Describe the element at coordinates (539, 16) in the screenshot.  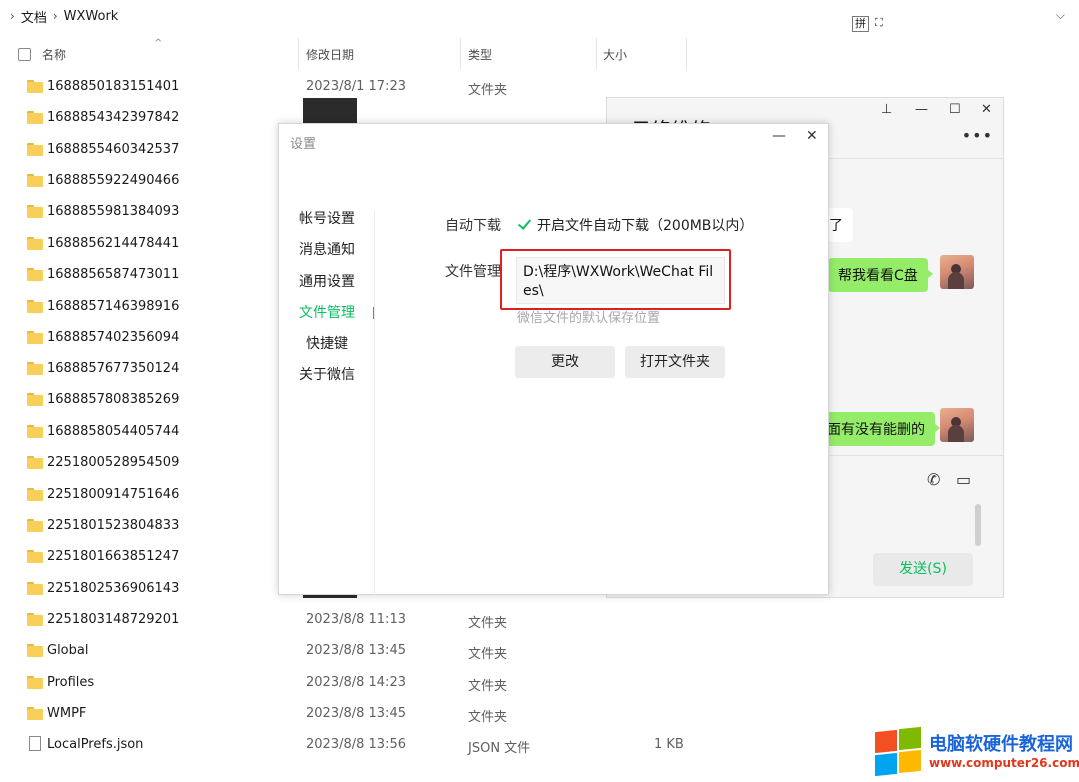
I see `breadcrumb: › 文档 › WXWork ⌵` at that location.